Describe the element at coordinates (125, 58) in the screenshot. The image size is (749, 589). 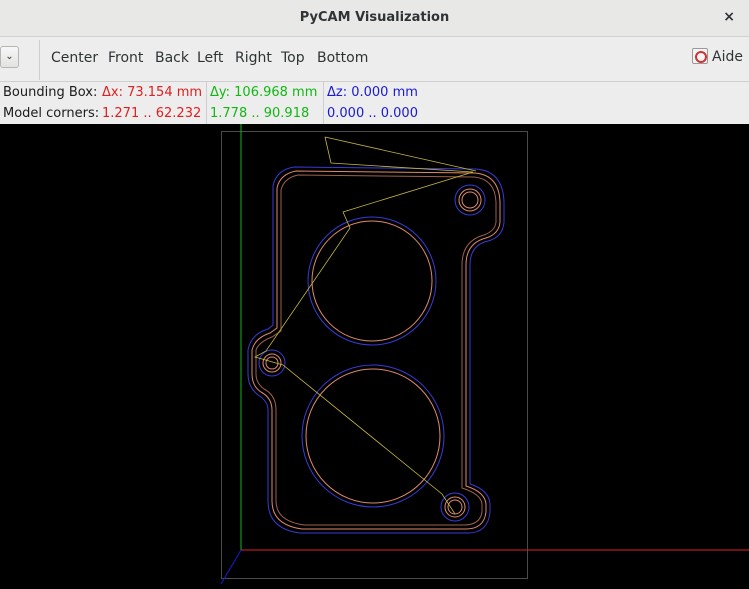
I see `view-front-button: Front` at that location.